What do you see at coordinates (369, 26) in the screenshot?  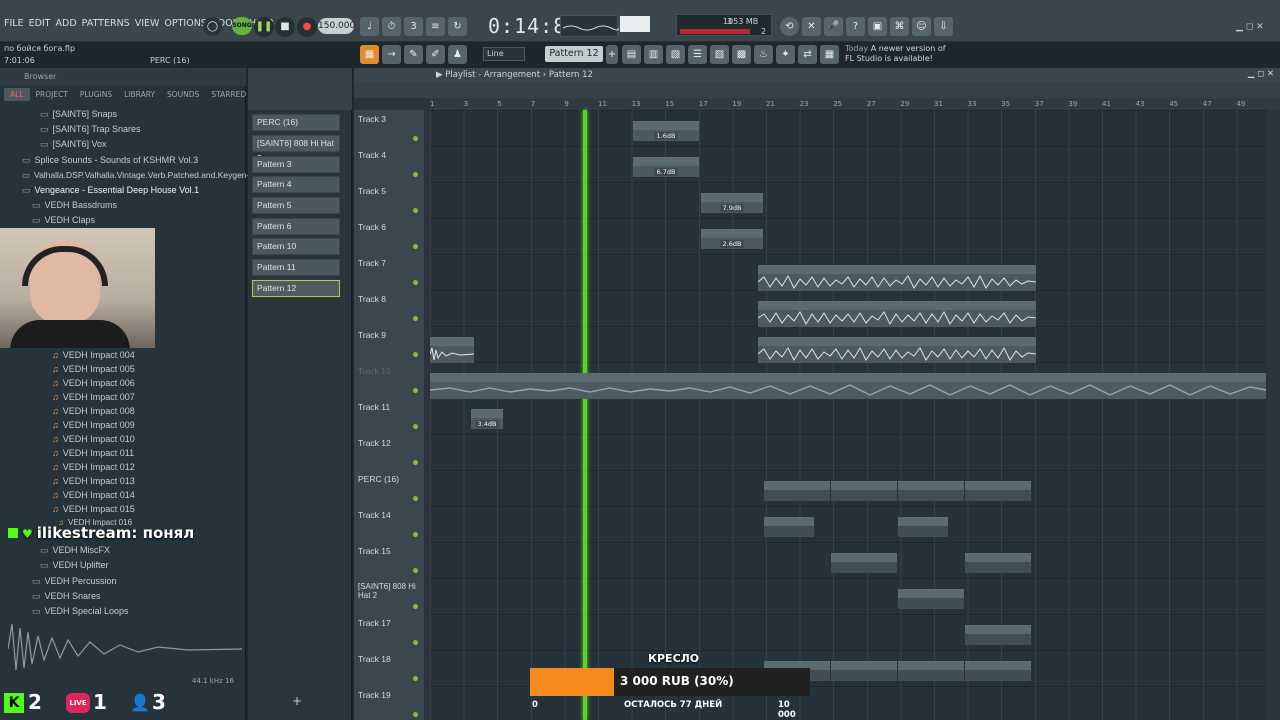 I see `metronome-icon: ♩` at bounding box center [369, 26].